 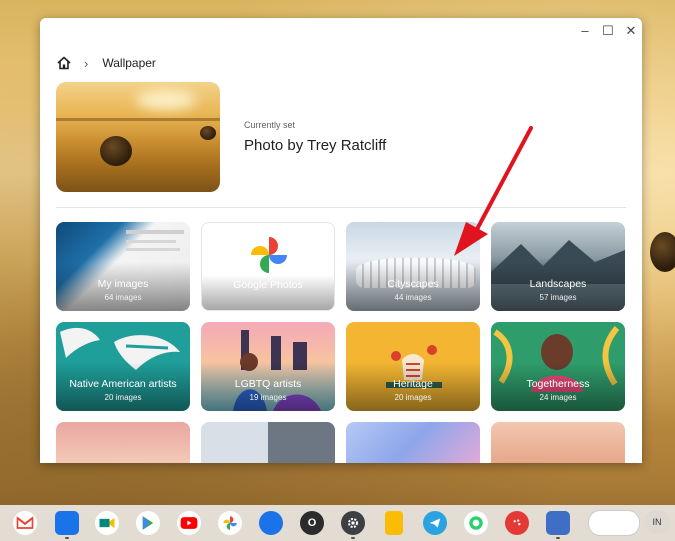 What do you see at coordinates (413, 284) in the screenshot?
I see `tile-label: Cityscapes` at bounding box center [413, 284].